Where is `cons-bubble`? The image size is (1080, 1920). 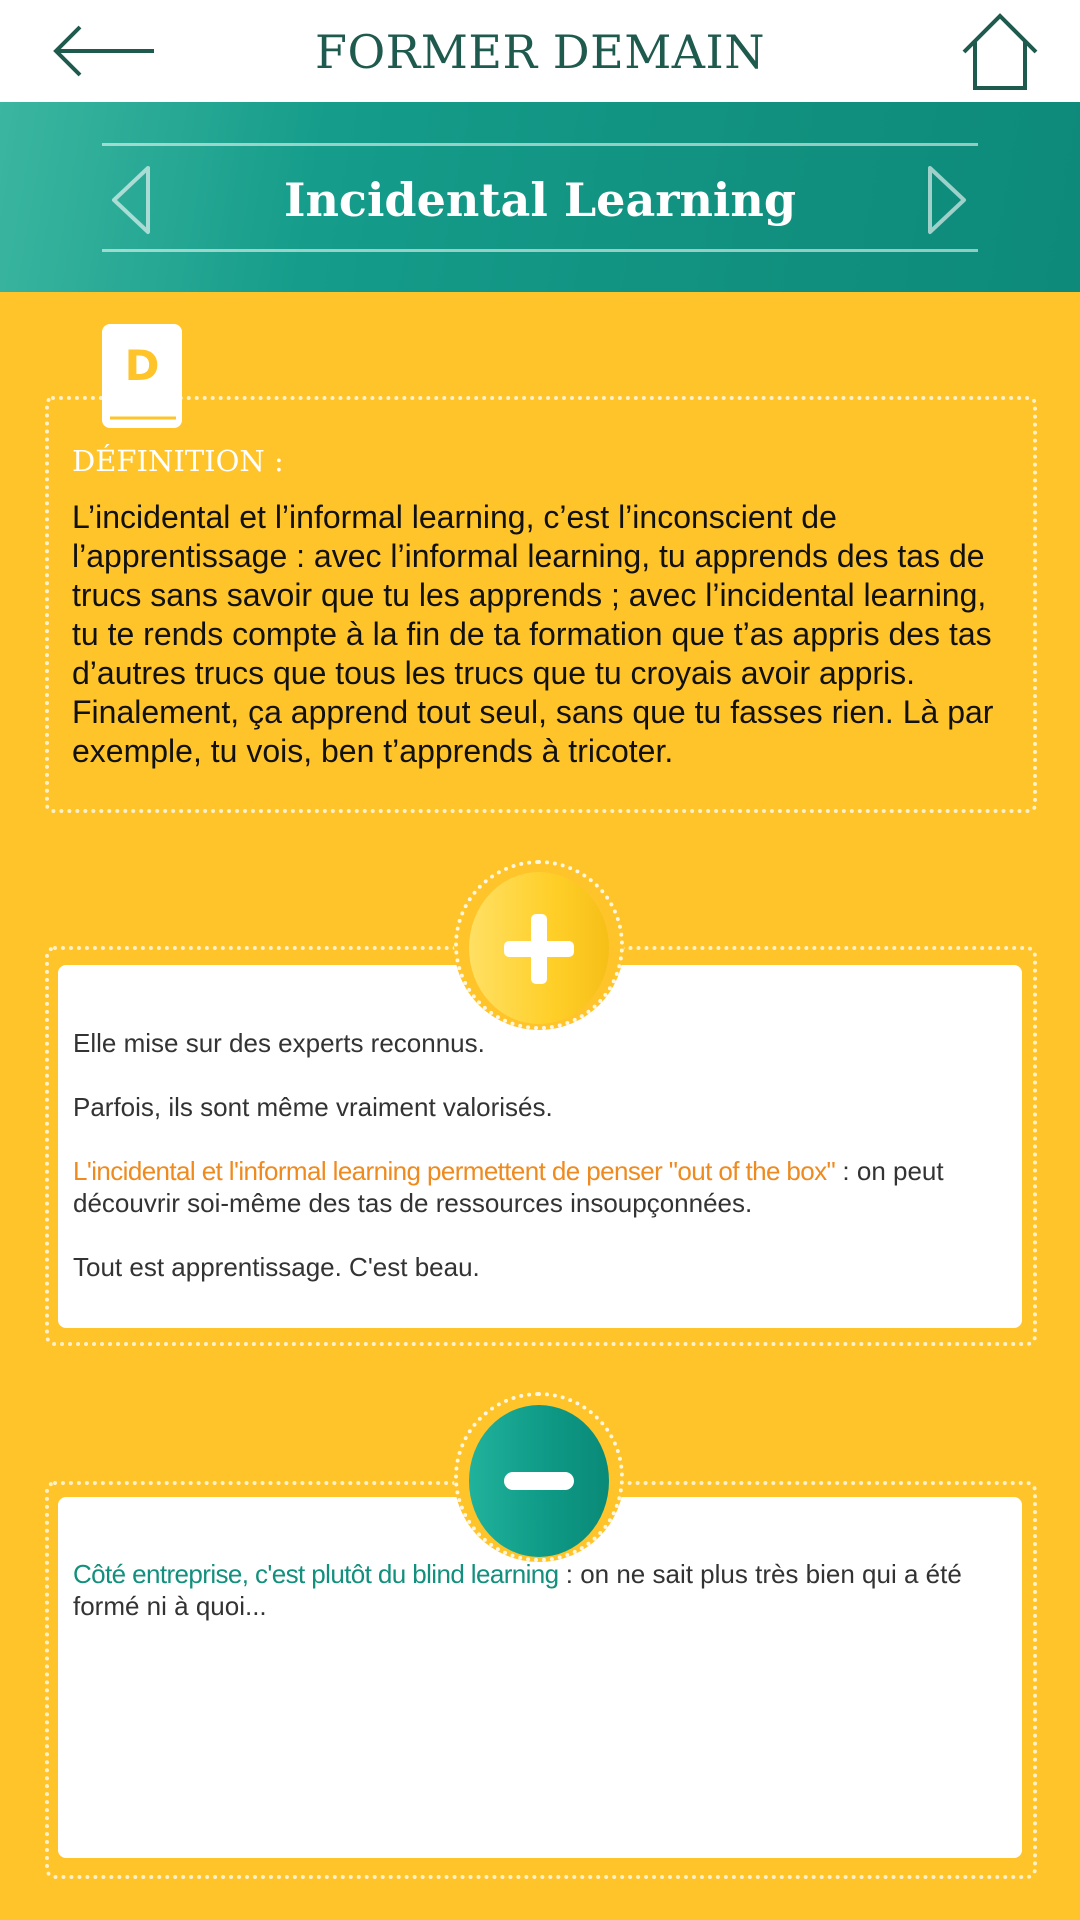 cons-bubble is located at coordinates (539, 1481).